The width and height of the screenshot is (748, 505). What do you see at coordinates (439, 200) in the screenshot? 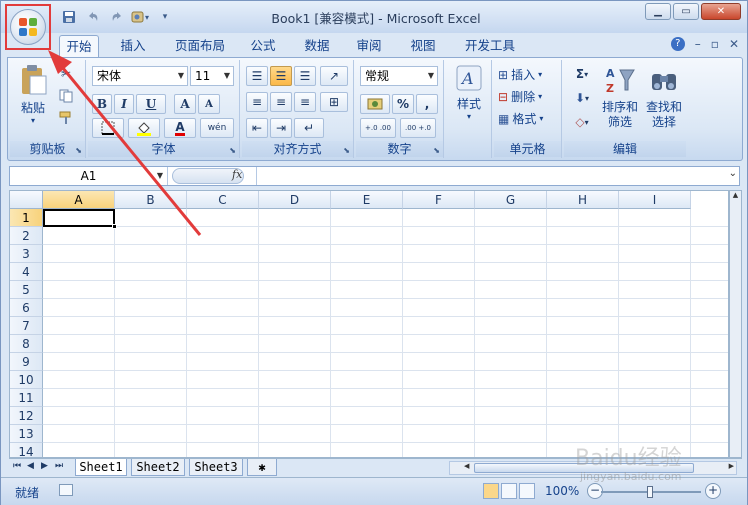
I see `column-header-f: F` at bounding box center [439, 200].